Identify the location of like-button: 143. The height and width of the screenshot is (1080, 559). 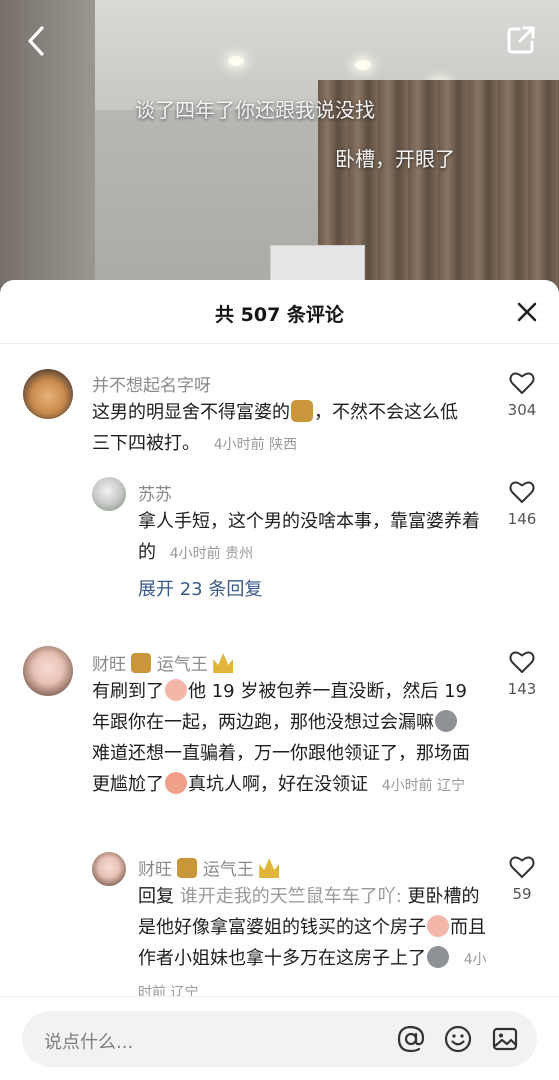
(522, 674).